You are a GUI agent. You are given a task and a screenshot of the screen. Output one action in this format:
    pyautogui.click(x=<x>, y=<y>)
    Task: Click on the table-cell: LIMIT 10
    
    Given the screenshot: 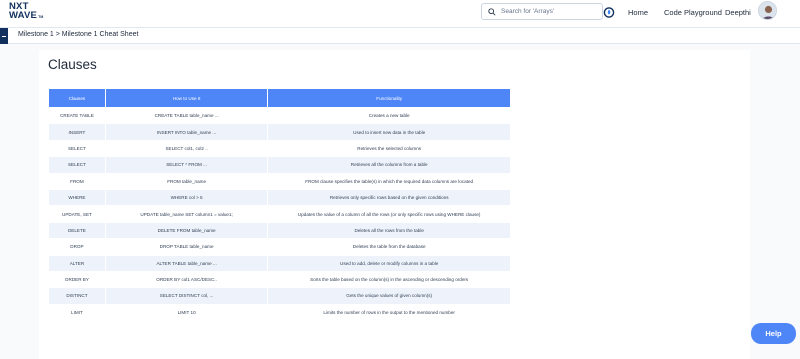 What is the action you would take?
    pyautogui.click(x=186, y=312)
    